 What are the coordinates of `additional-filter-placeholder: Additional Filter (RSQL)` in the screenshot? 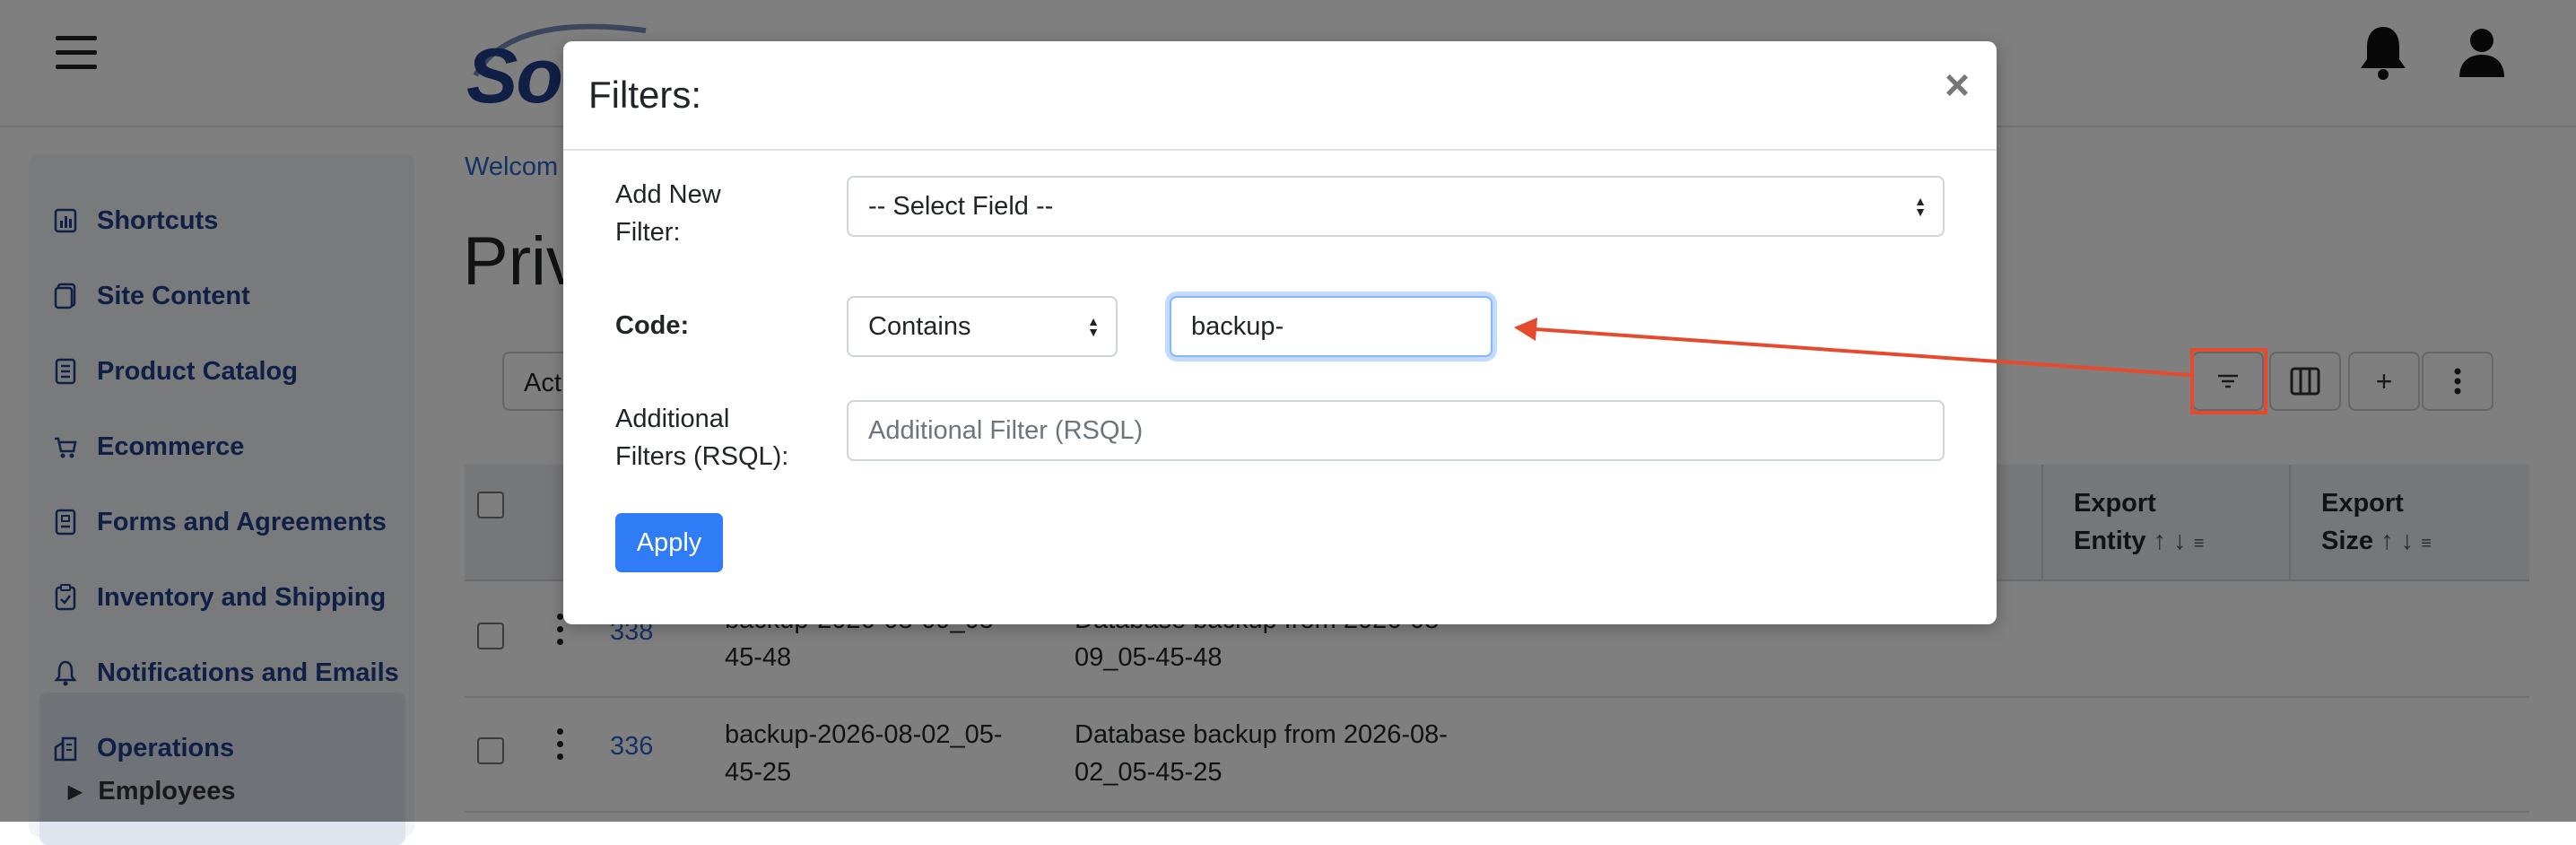 It's located at (1006, 430).